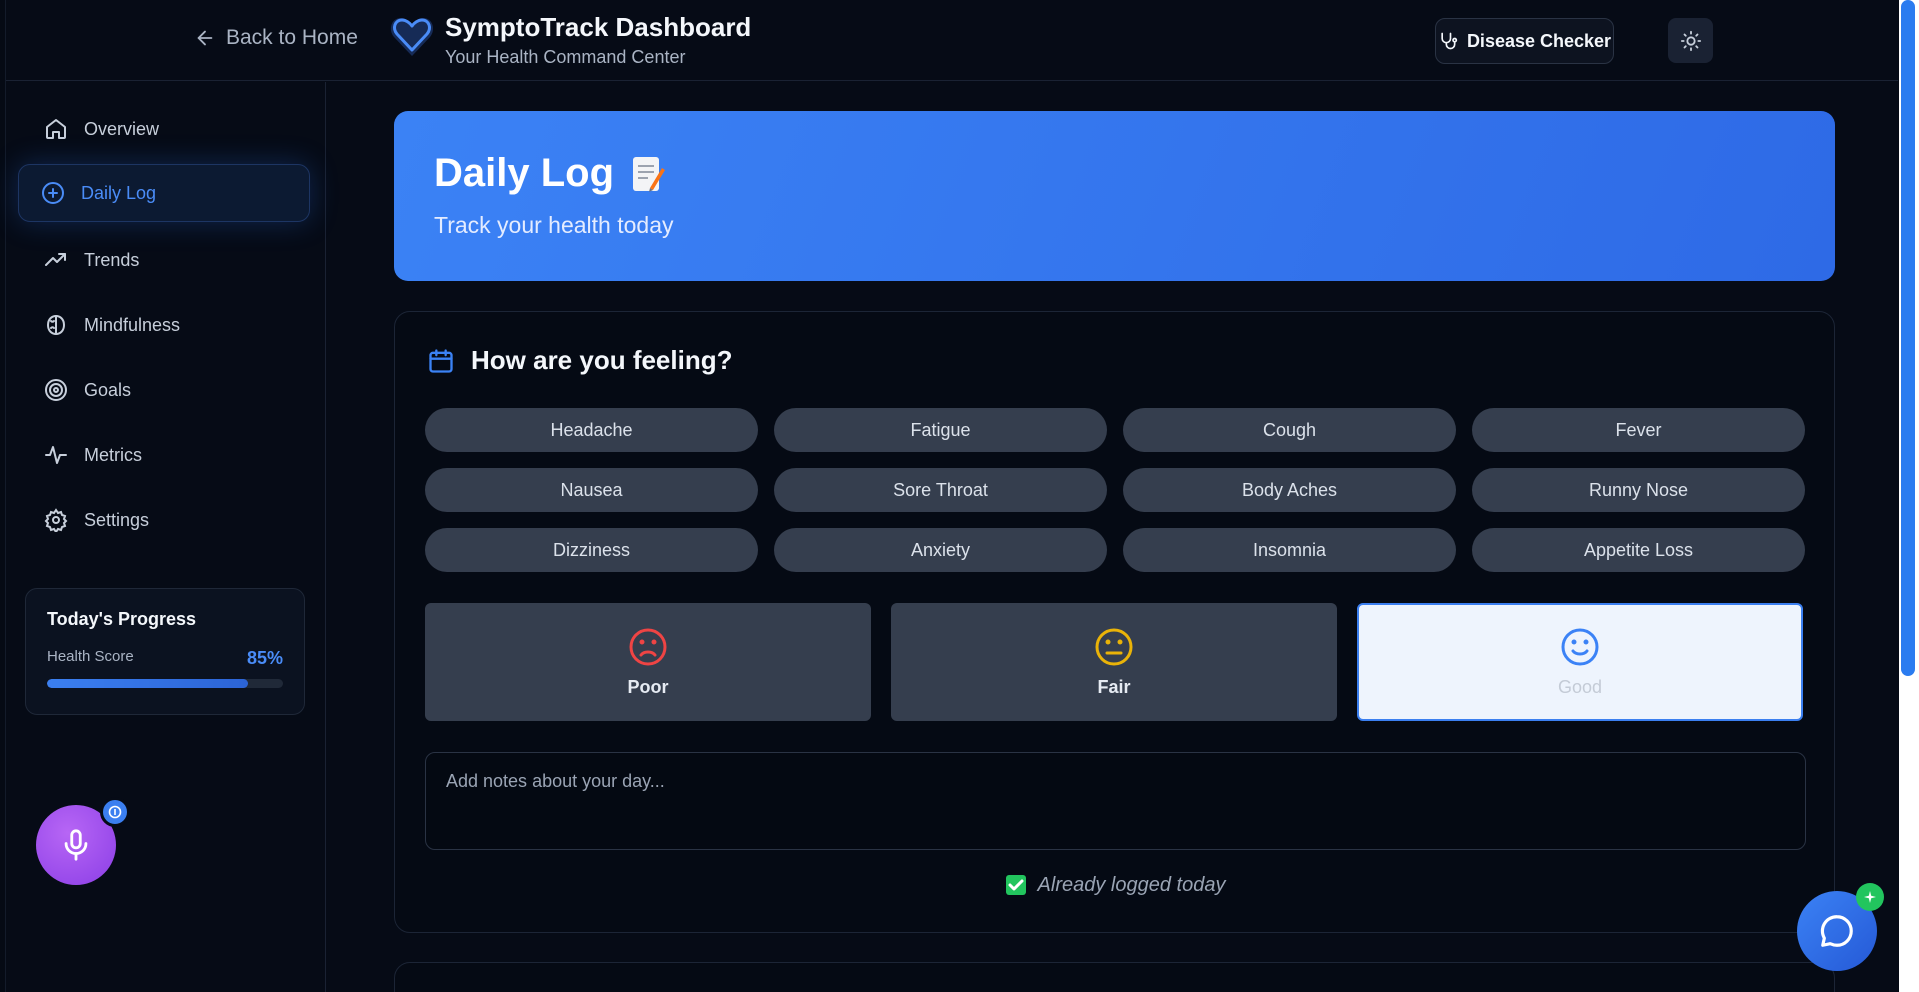 The height and width of the screenshot is (992, 1919). What do you see at coordinates (1289, 490) in the screenshot?
I see `symptom-chip-body-aches: Body Aches` at bounding box center [1289, 490].